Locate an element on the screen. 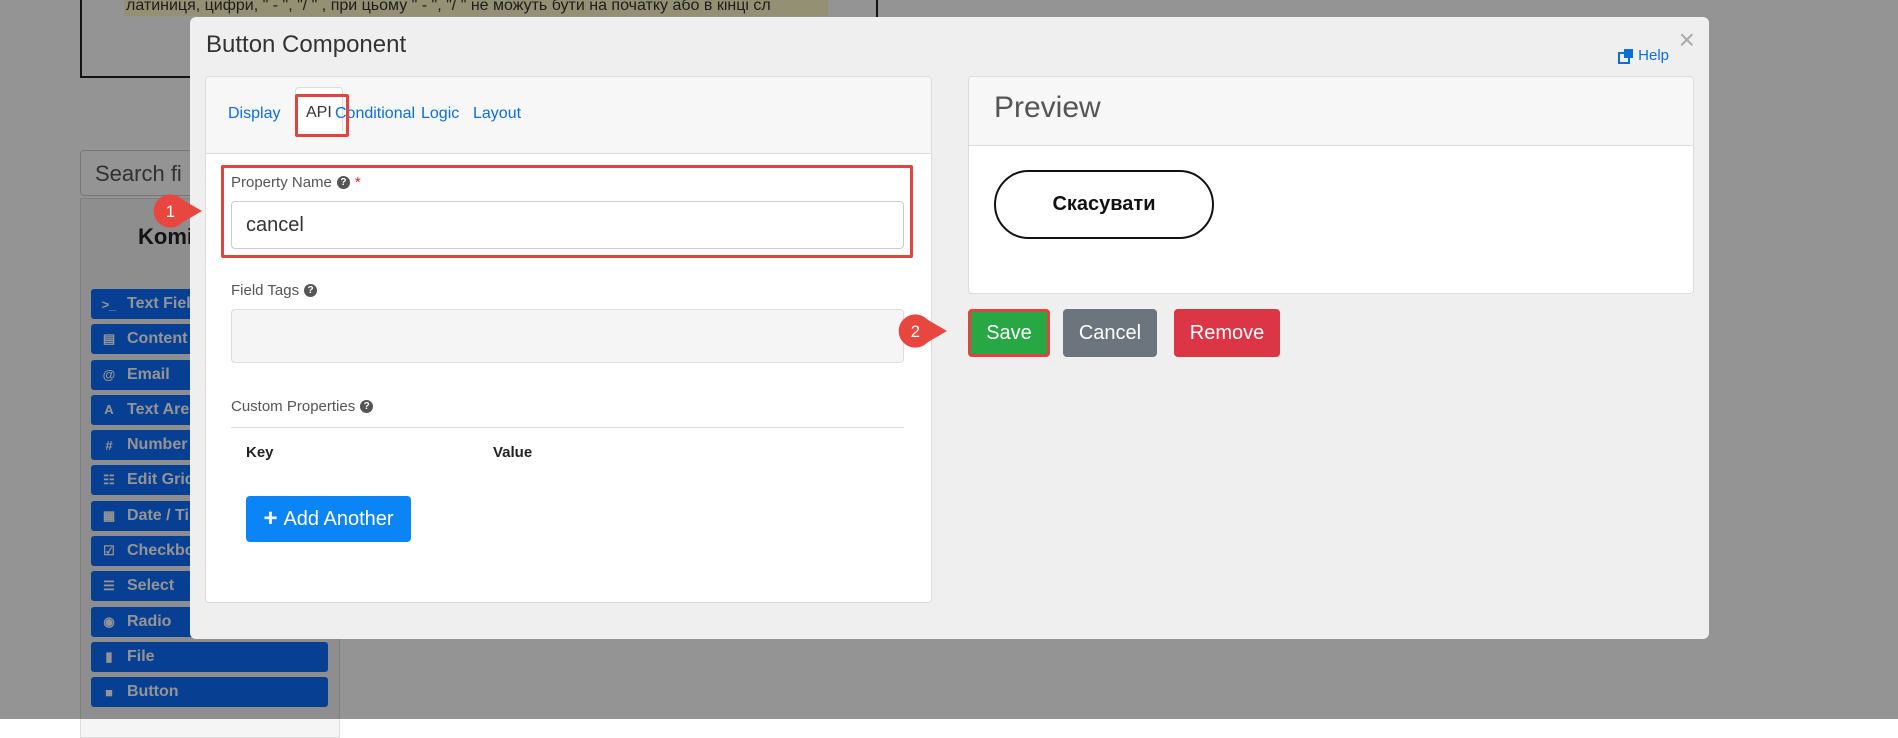 This screenshot has height=738, width=1898. field-tags-input is located at coordinates (567, 336).